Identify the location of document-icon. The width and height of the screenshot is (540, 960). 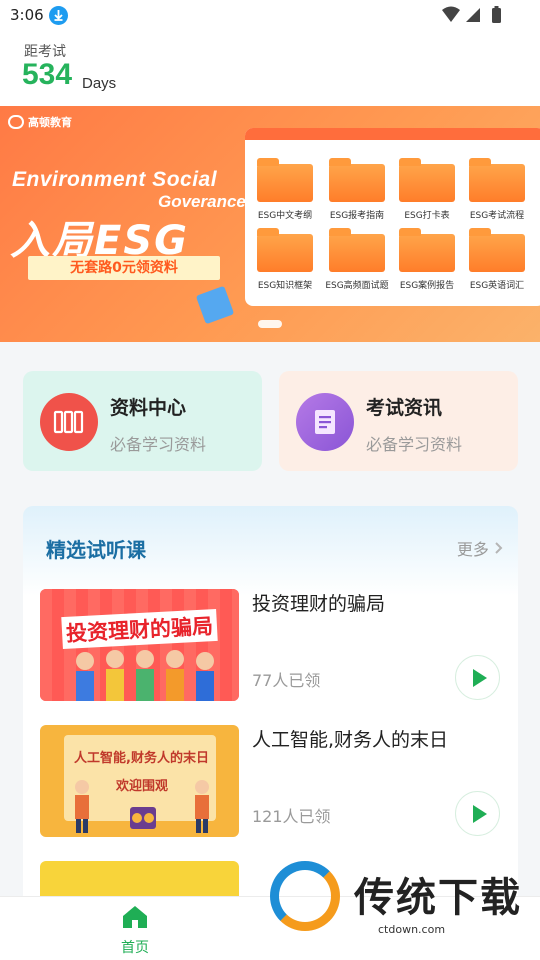
(325, 422).